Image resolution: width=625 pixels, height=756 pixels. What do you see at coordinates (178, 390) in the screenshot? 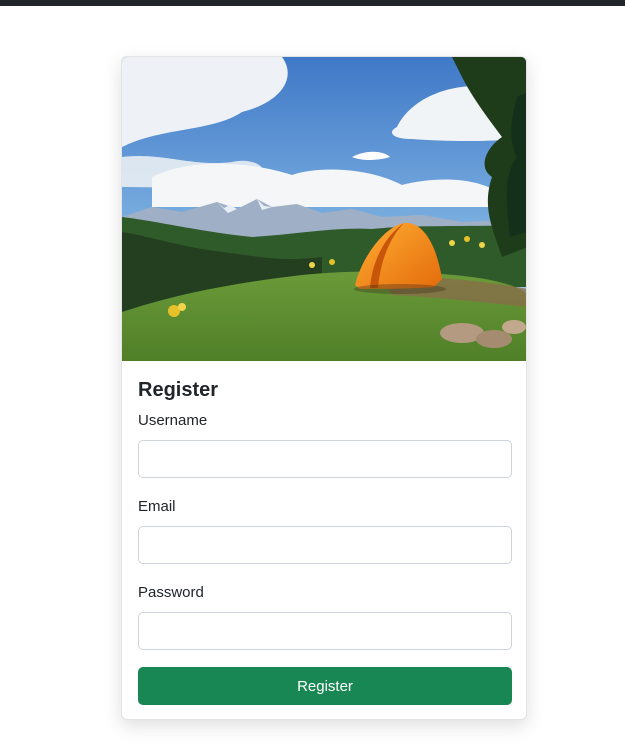
I see `form-title: Register` at bounding box center [178, 390].